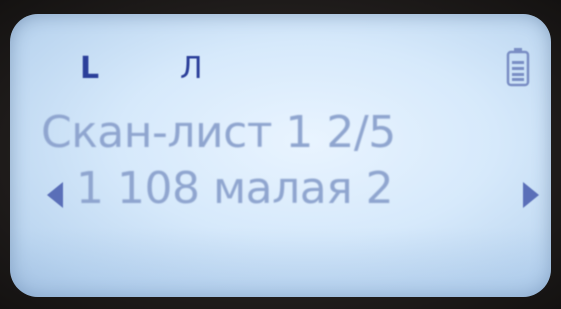 Image resolution: width=561 pixels, height=309 pixels. What do you see at coordinates (191, 68) in the screenshot?
I see `pulse-mode-indicator: Л` at bounding box center [191, 68].